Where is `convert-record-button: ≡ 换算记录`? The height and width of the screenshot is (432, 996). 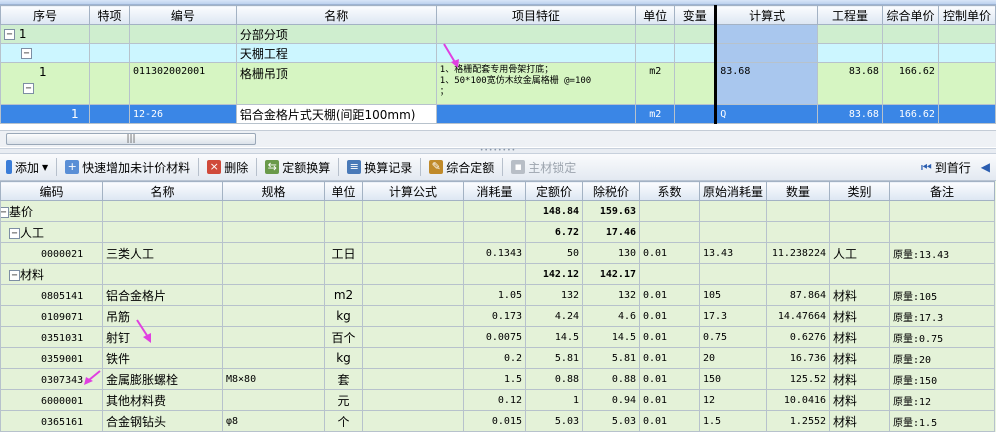
convert-record-button: ≡ 换算记录 is located at coordinates (379, 167).